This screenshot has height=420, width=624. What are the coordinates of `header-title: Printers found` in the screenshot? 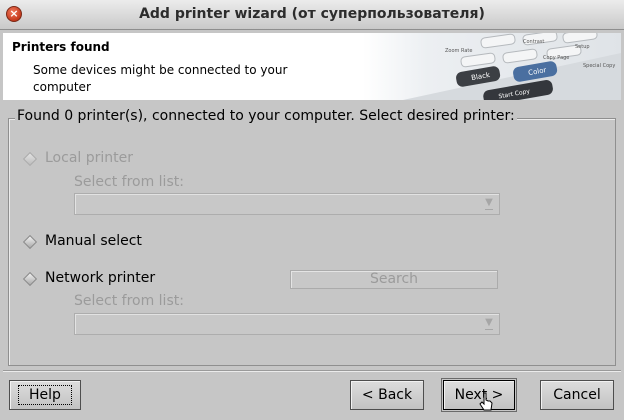 It's located at (61, 47).